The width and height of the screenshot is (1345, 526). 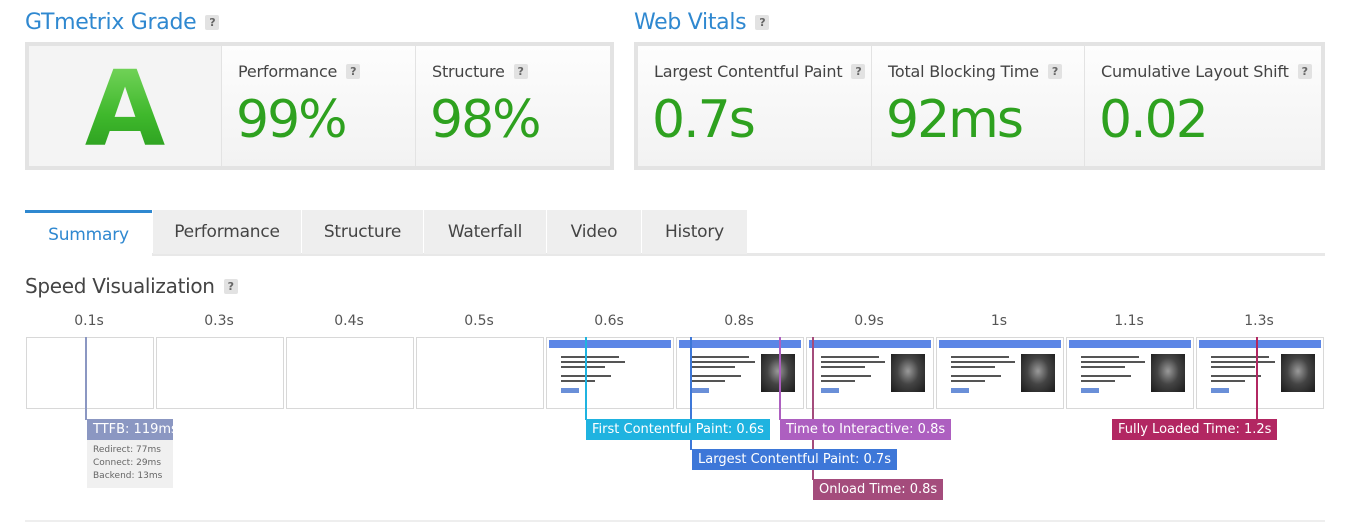 I want to click on lcp-label: Largest Contentful Paint, so click(x=748, y=71).